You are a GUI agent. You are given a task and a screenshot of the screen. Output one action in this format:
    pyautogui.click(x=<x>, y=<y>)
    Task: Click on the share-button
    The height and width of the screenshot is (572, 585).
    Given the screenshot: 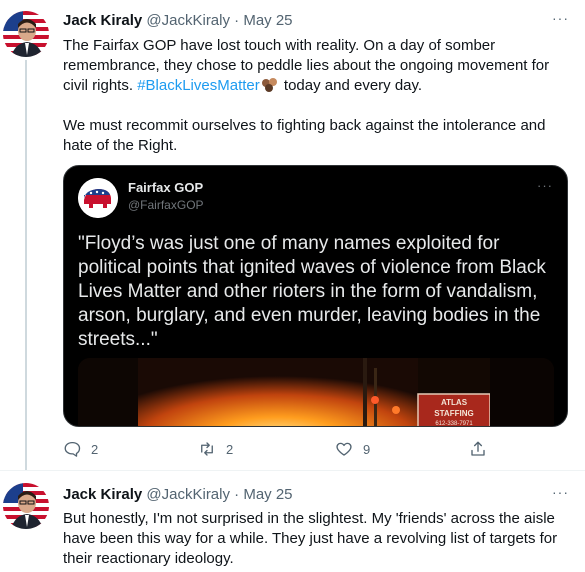 What is the action you would take?
    pyautogui.click(x=483, y=449)
    